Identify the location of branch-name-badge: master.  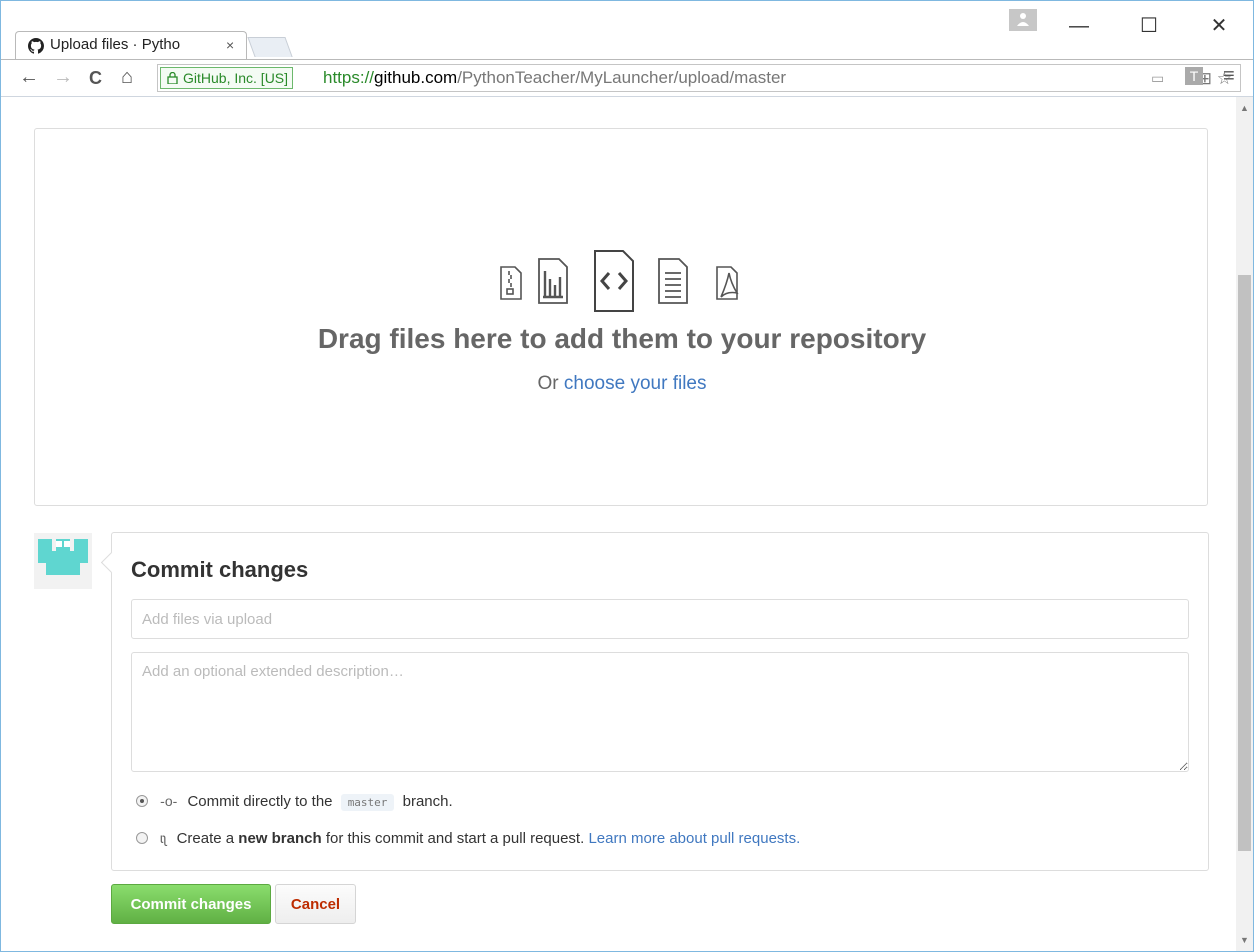
(367, 802).